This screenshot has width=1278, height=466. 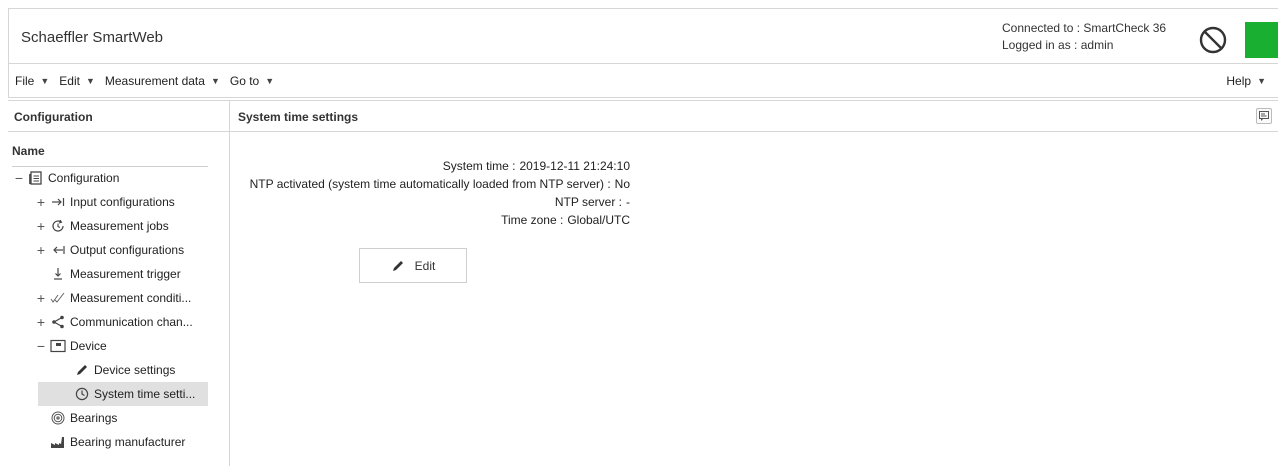 I want to click on system-time-row: System time : 2019-12-11 21:24:10, so click(x=430, y=166).